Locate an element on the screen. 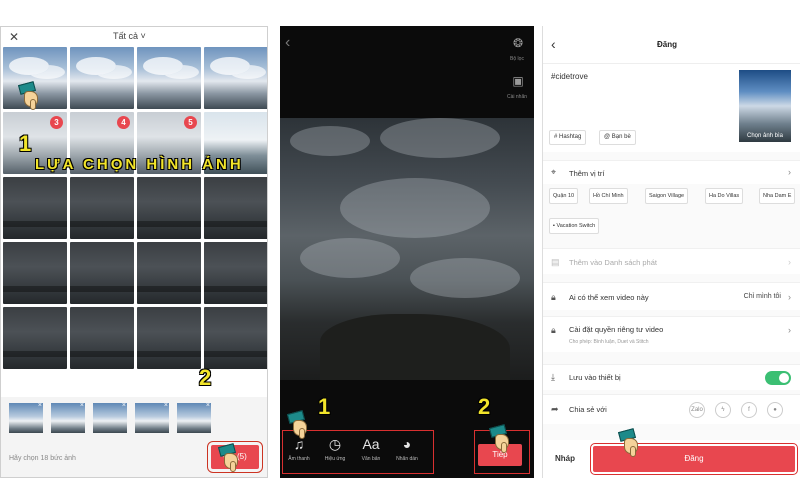 This screenshot has width=800, height=500. filter-icon: ❂ is located at coordinates (518, 43).